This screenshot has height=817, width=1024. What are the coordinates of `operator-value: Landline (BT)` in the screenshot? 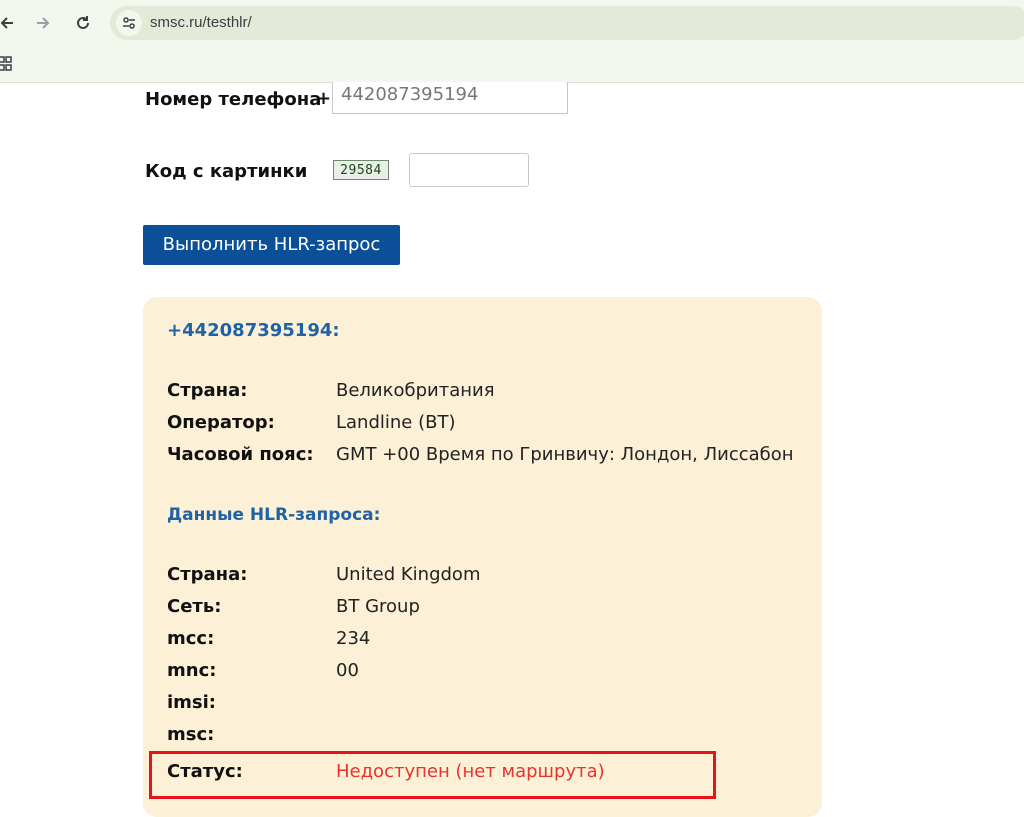 It's located at (396, 422).